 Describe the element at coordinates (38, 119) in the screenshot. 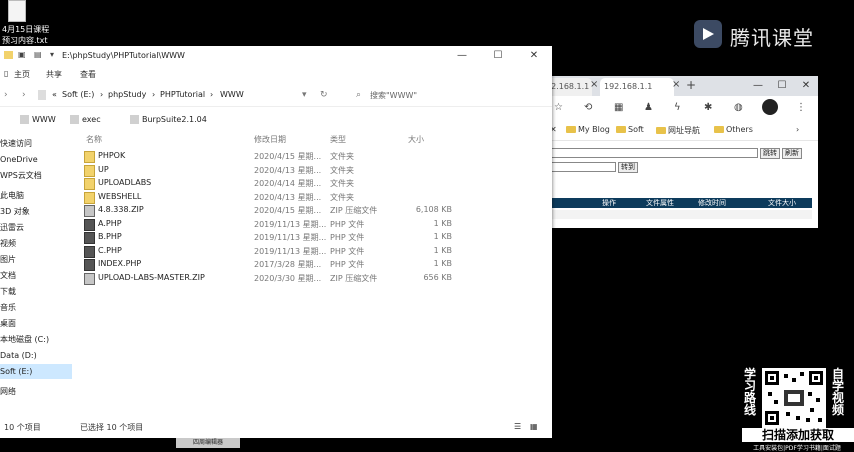

I see `quick-tab-www: WWW` at that location.